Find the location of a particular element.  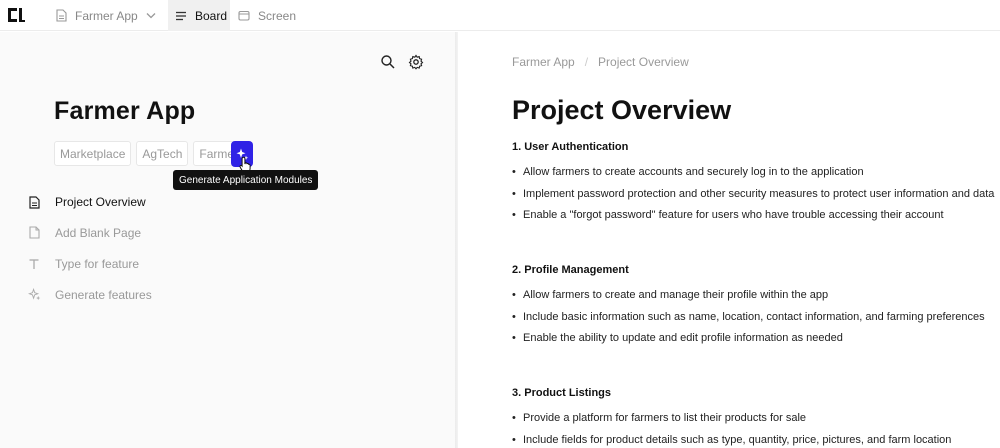

tab-board-label: Board is located at coordinates (211, 15).